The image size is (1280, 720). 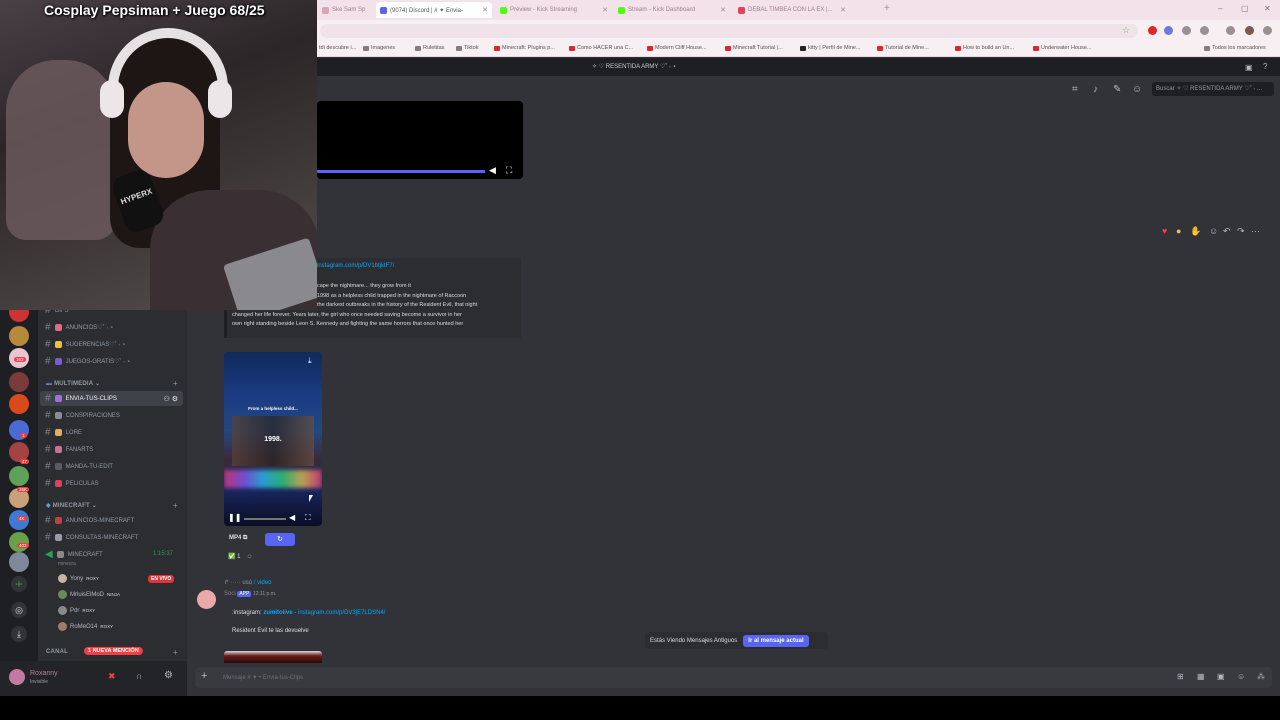 What do you see at coordinates (887, 8) in the screenshot?
I see `new-tab-icon: +` at bounding box center [887, 8].